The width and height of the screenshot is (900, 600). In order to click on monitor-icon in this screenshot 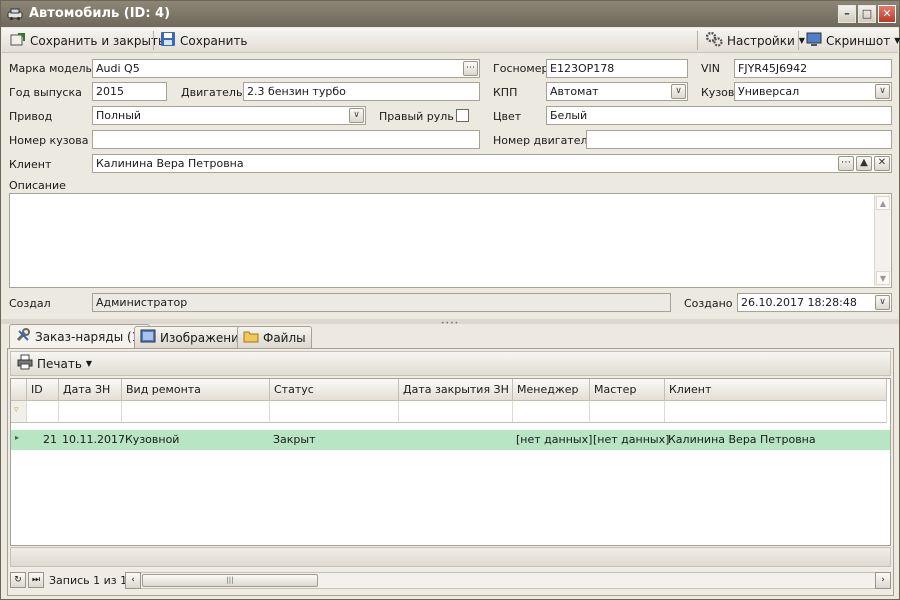, I will do `click(814, 40)`.